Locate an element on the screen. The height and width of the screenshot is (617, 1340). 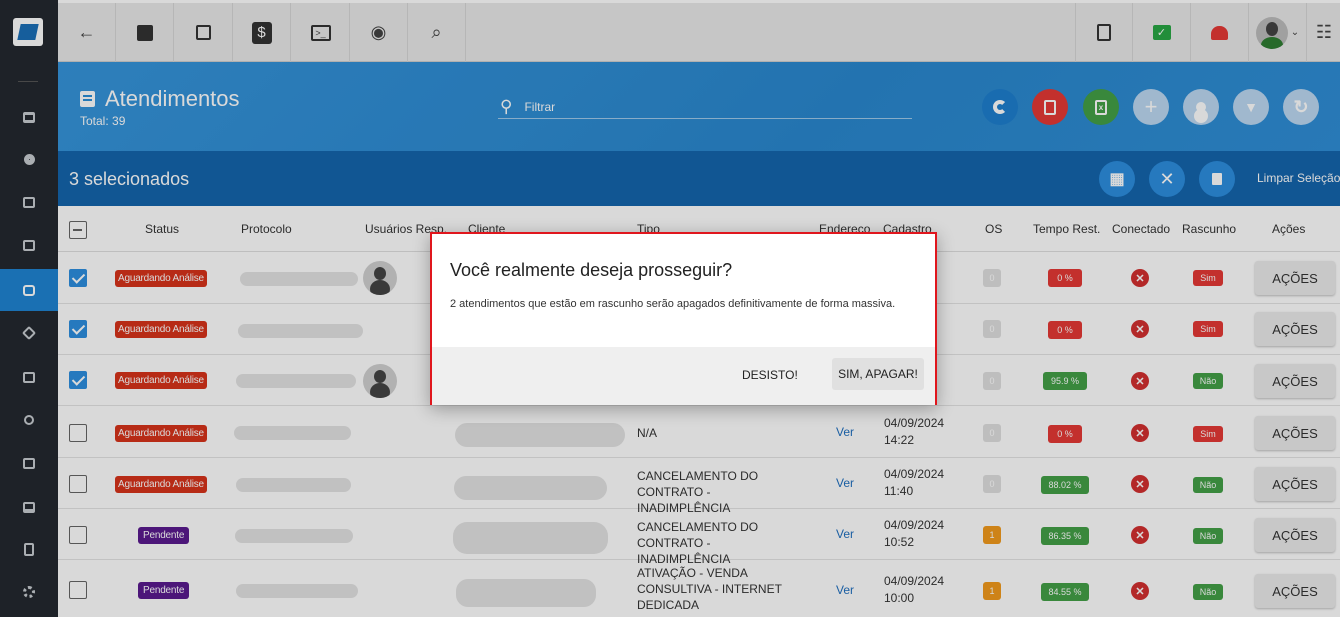
cancel-button: DESISTO! is located at coordinates (770, 375).